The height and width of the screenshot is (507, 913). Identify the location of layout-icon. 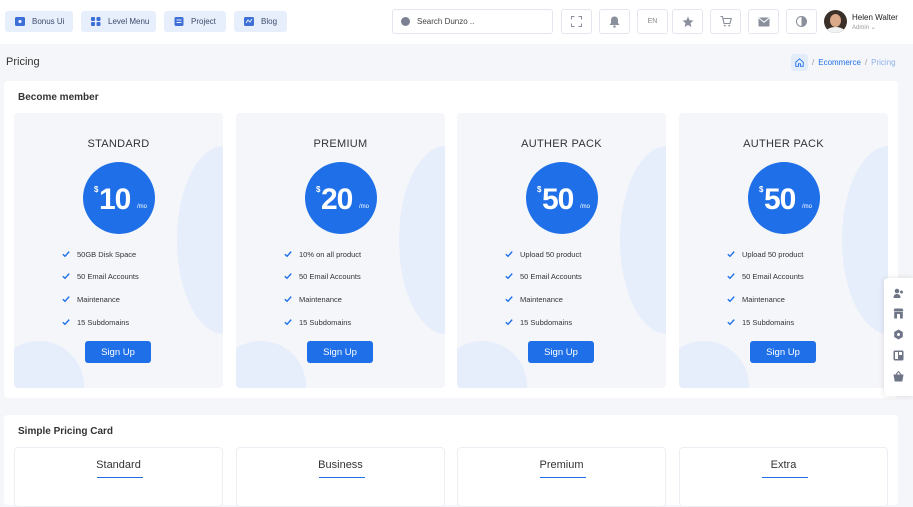
(898, 355).